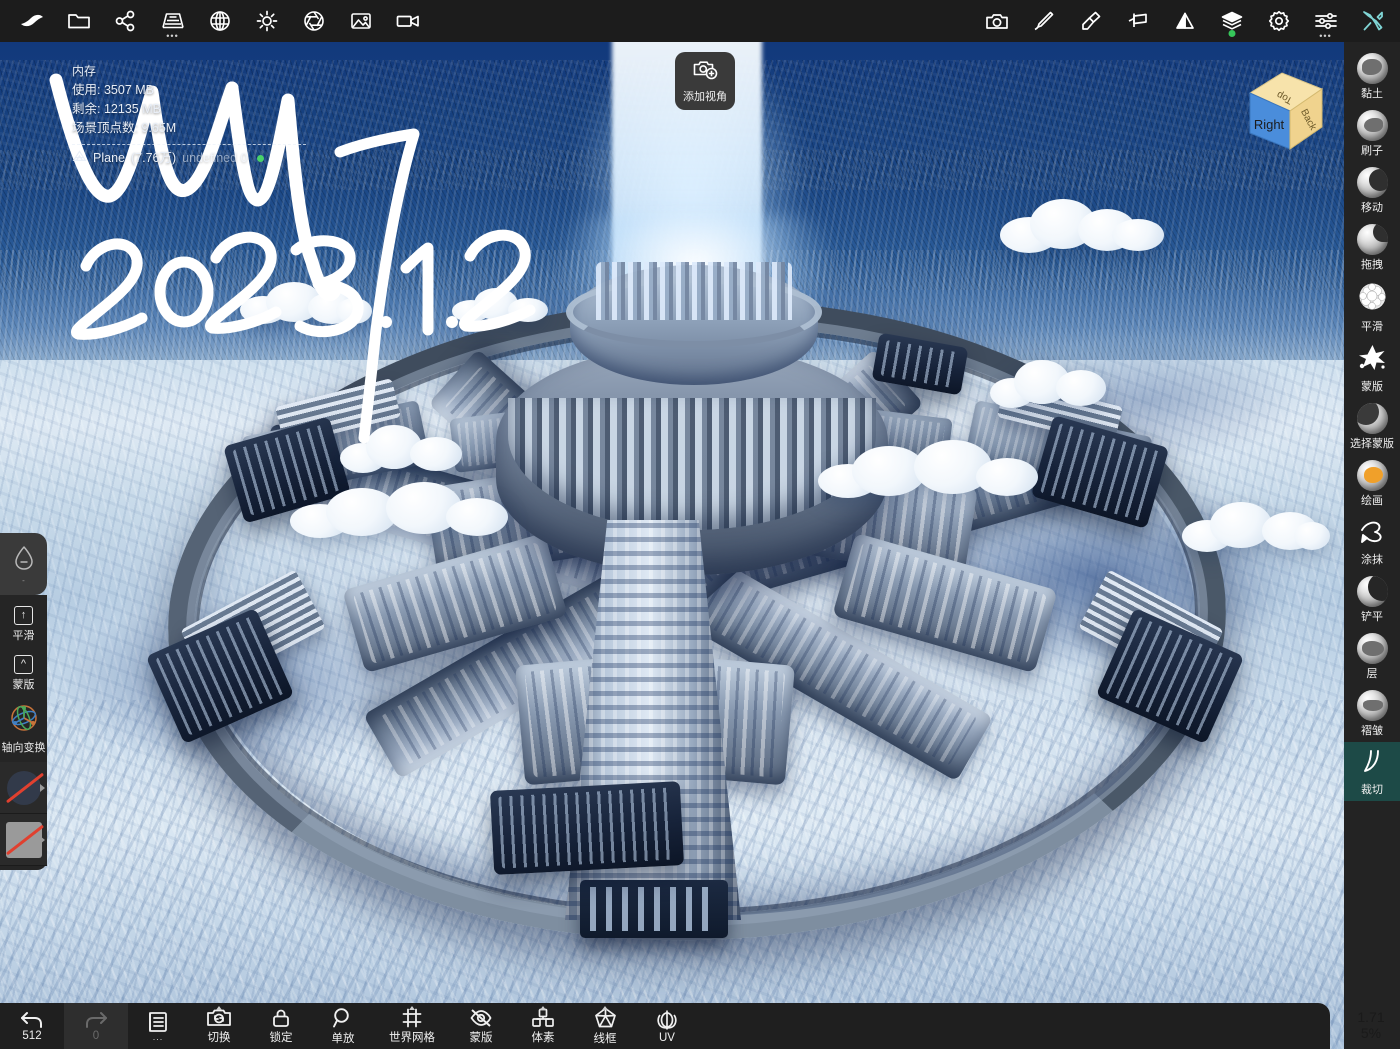  What do you see at coordinates (1090, 21) in the screenshot?
I see `stamp-icon` at bounding box center [1090, 21].